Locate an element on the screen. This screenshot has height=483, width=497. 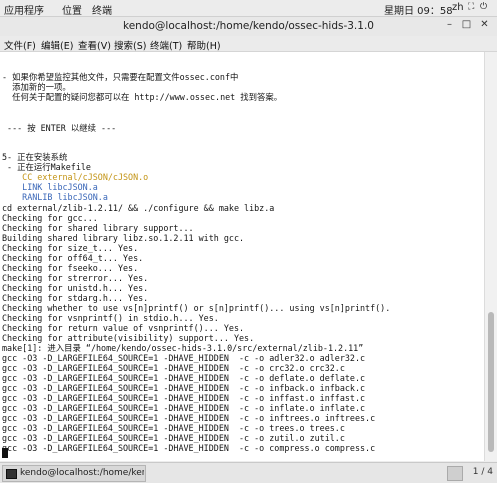
minimize-button: – is located at coordinates (449, 26).